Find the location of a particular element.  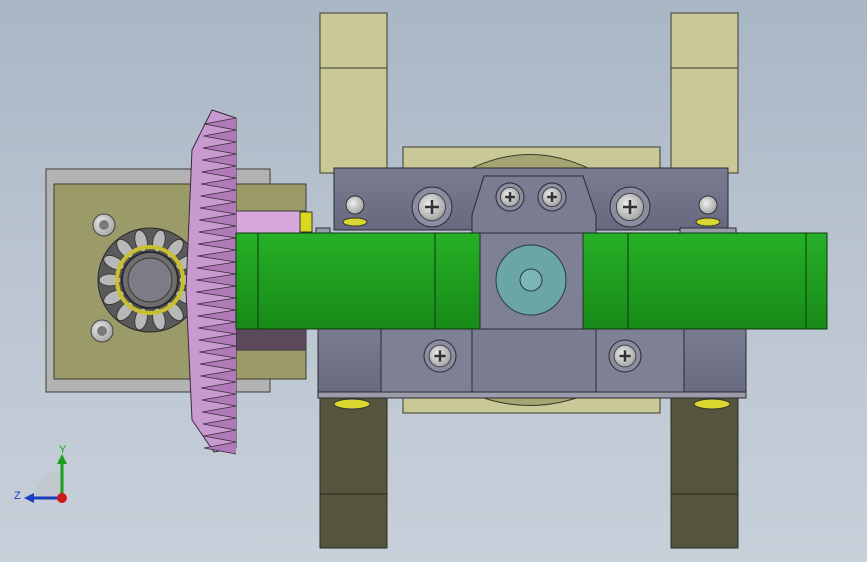

y-axis-label: Y is located at coordinates (63, 450).